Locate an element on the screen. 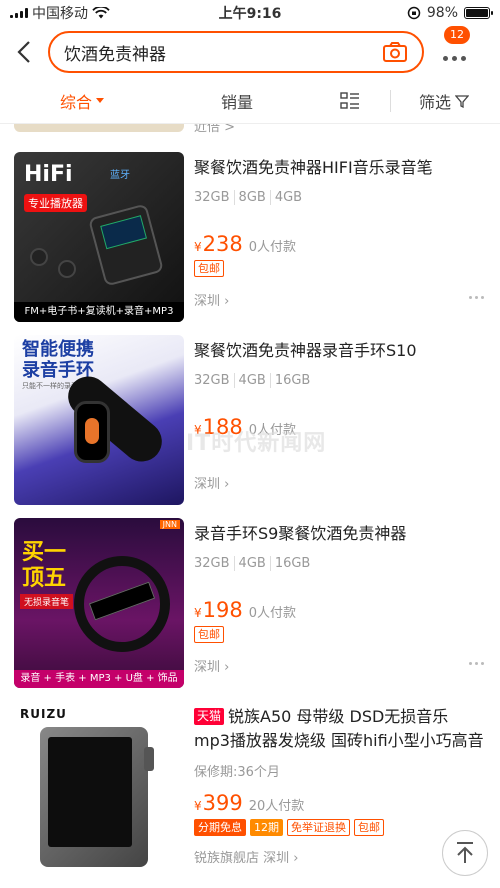  shop-location: 锐族旗舰店 深圳 › is located at coordinates (246, 856).